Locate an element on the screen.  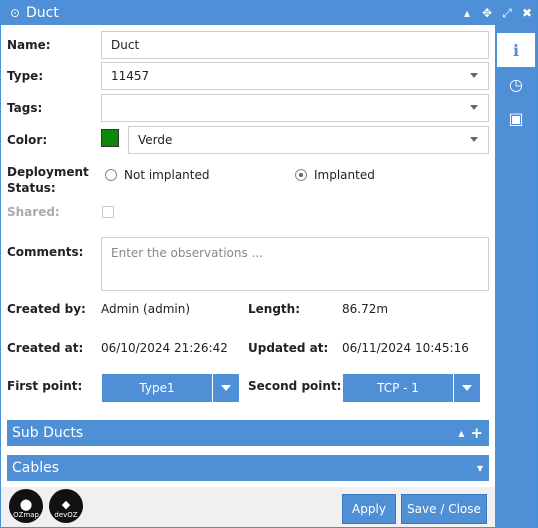
image-icon: ▣ is located at coordinates (516, 118).